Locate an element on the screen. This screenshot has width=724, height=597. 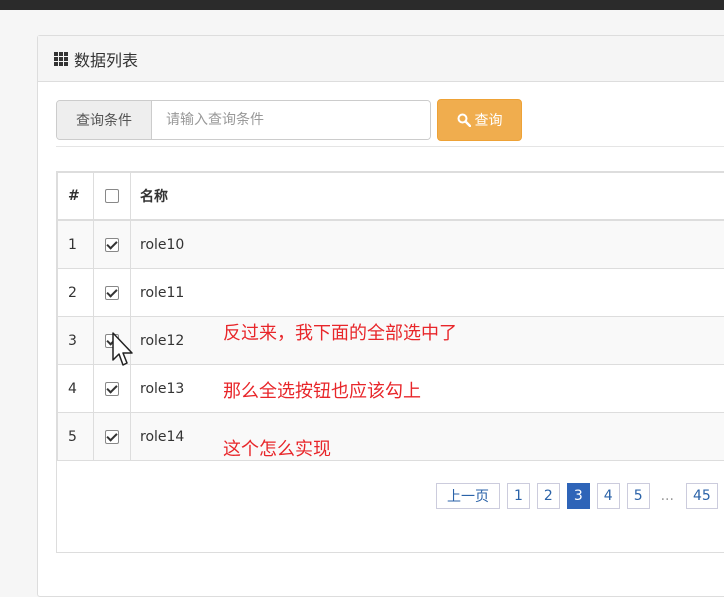
page-button-4: 4 is located at coordinates (608, 496).